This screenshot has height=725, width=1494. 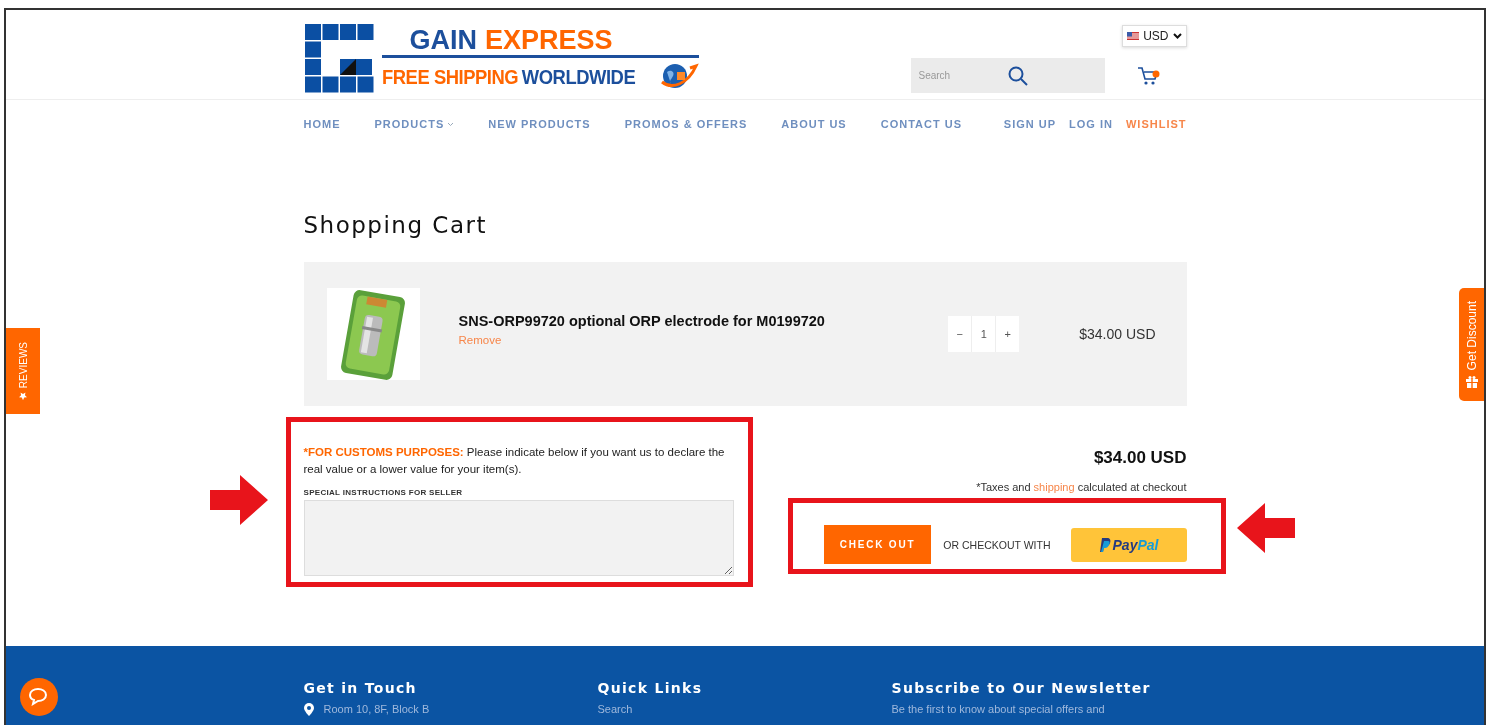 What do you see at coordinates (1104, 544) in the screenshot?
I see `paypal-icon` at bounding box center [1104, 544].